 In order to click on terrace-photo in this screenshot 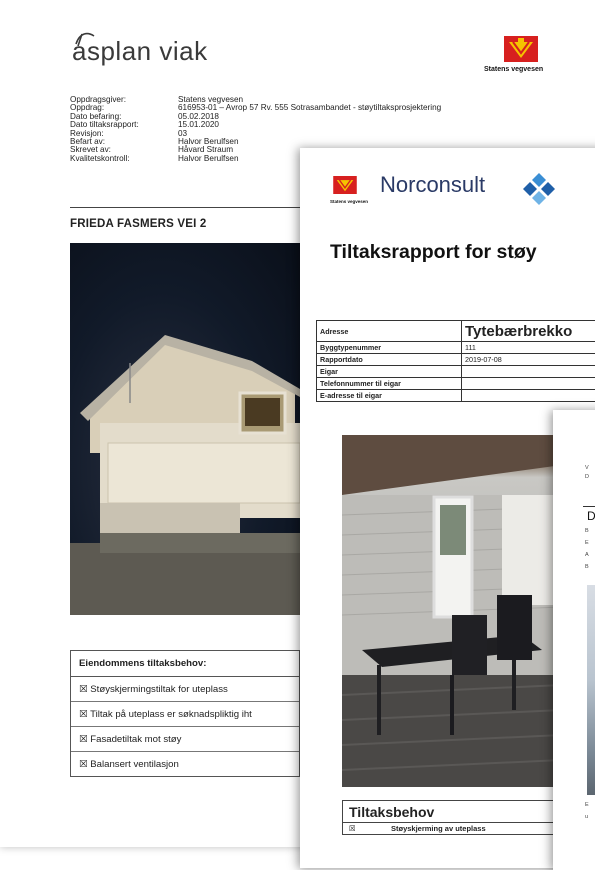, I will do `click(452, 611)`.